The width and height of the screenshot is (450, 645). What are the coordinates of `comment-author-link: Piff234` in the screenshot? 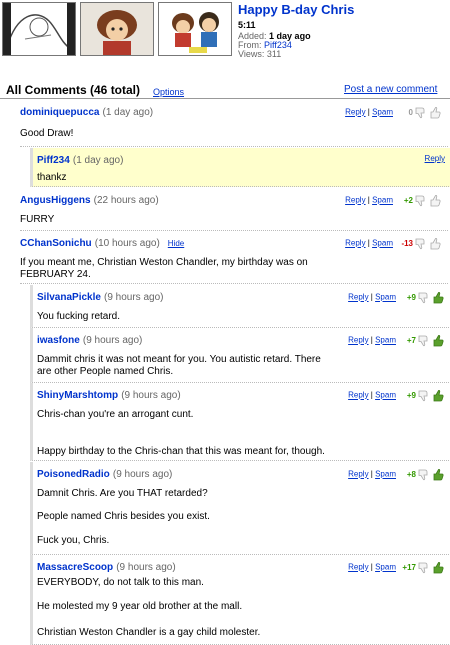 It's located at (53, 160).